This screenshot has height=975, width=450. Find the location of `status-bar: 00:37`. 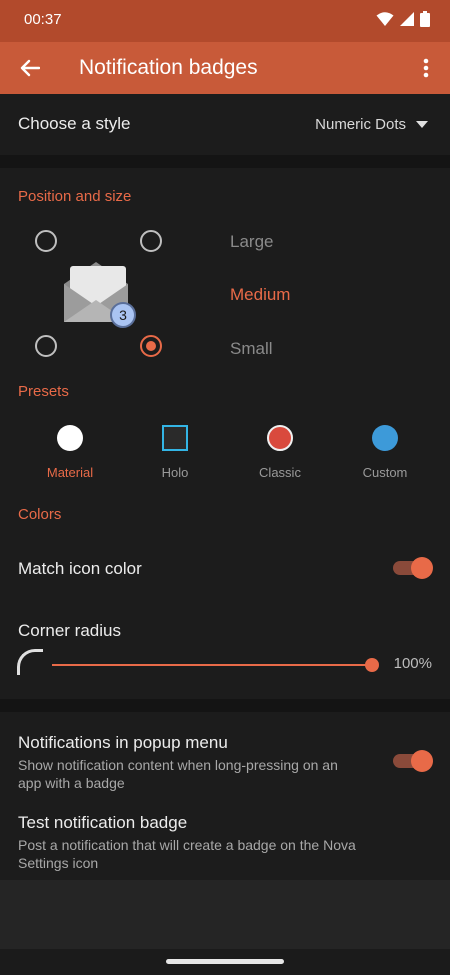

status-bar: 00:37 is located at coordinates (225, 21).